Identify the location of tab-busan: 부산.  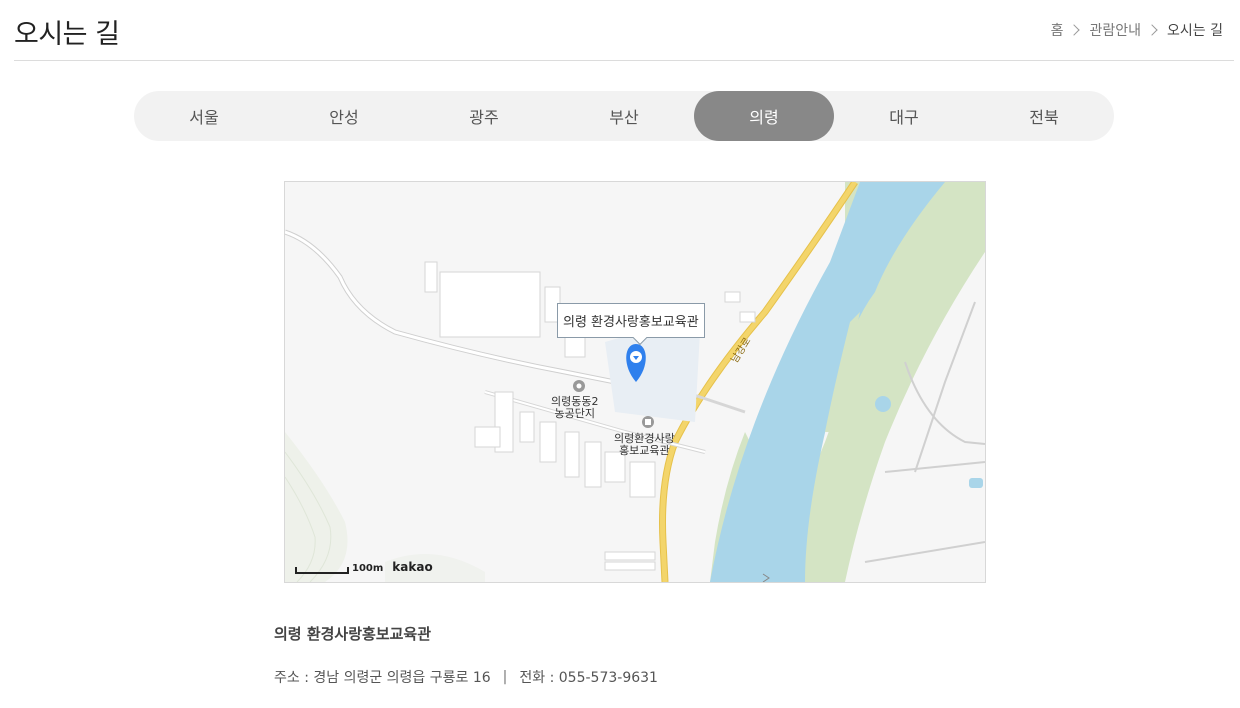
(624, 116).